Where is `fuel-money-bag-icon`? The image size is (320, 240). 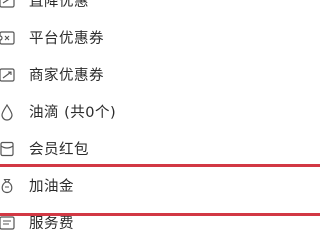
fuel-money-bag-icon is located at coordinates (8, 186).